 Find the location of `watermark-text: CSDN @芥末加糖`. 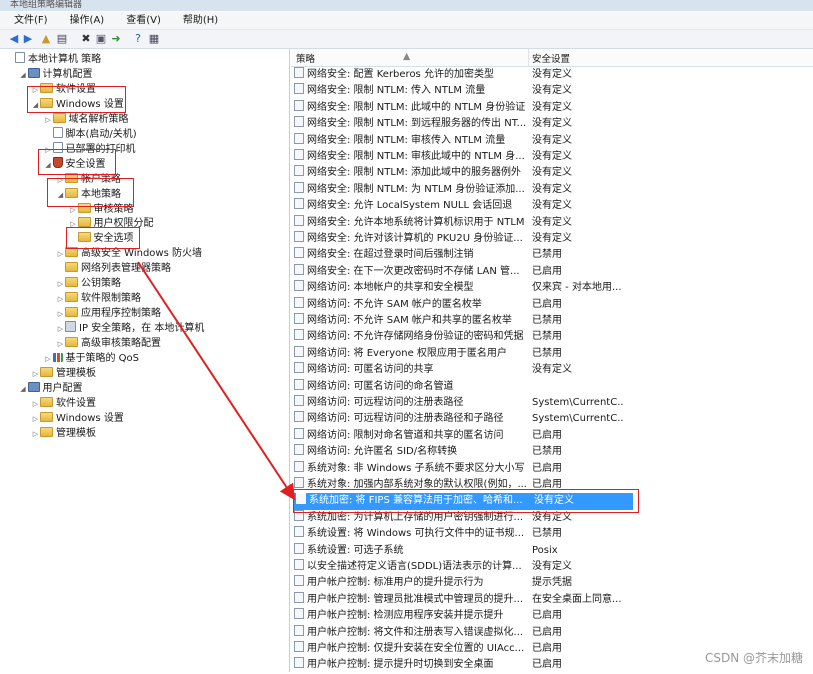

watermark-text: CSDN @芥末加糖 is located at coordinates (753, 658).